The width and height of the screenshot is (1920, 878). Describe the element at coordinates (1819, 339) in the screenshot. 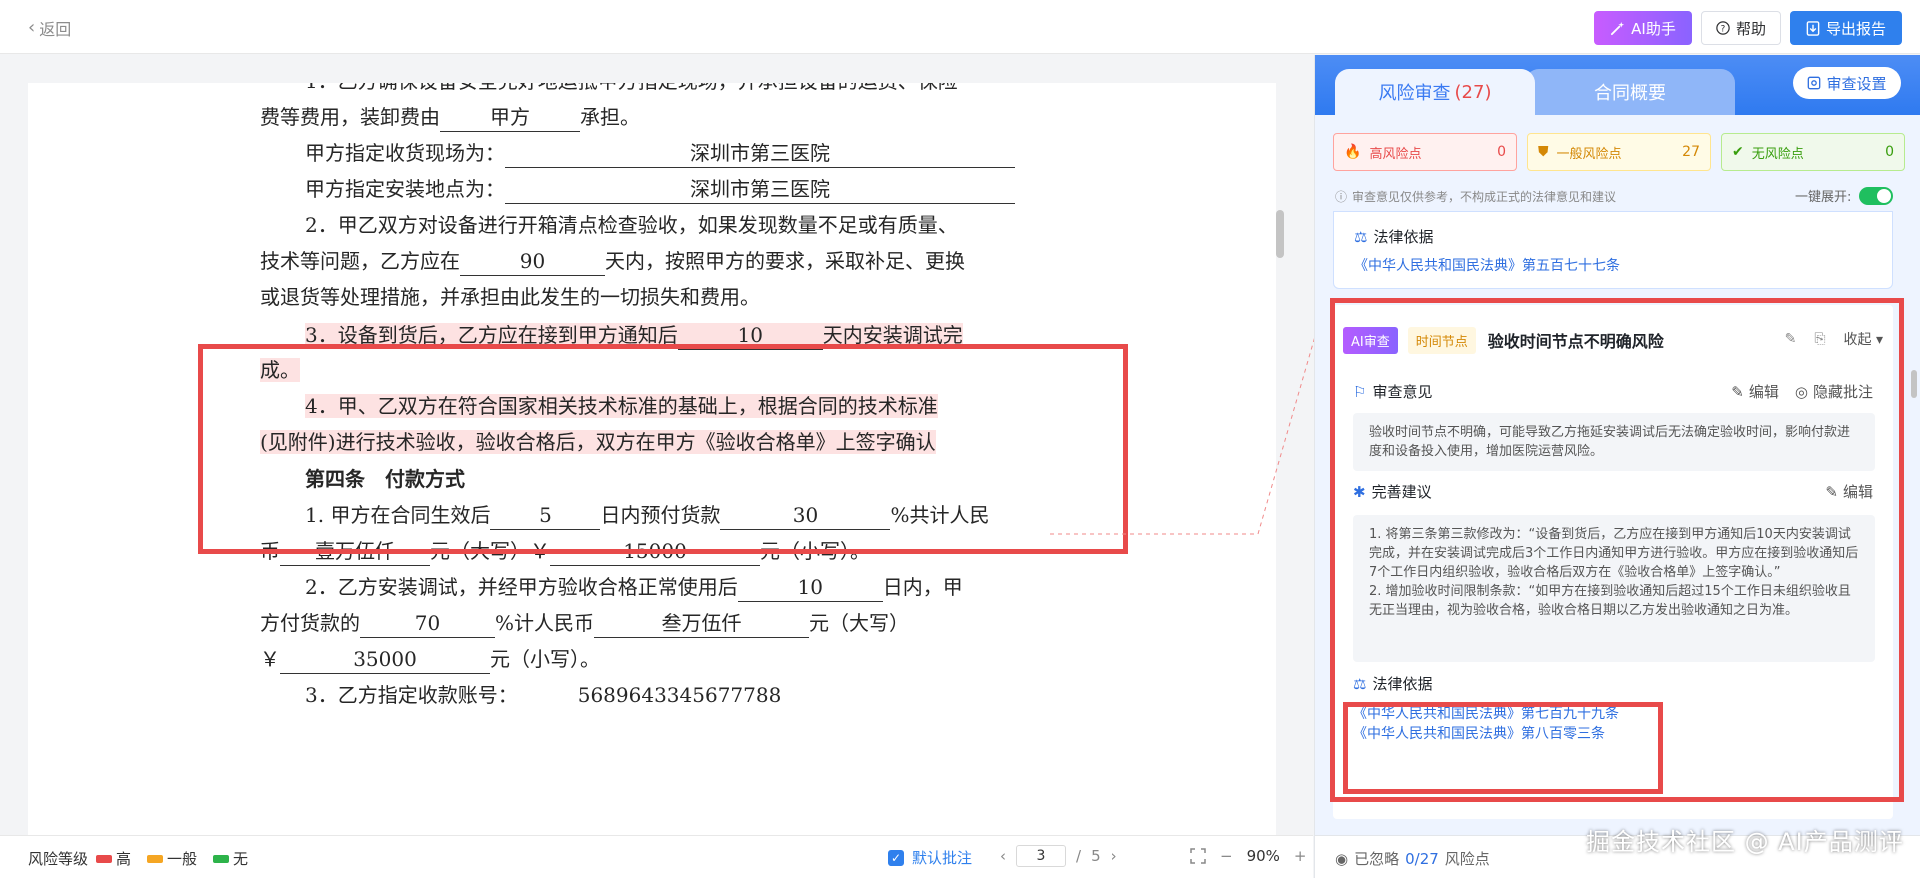

I see `copy-icon: ⎘` at that location.